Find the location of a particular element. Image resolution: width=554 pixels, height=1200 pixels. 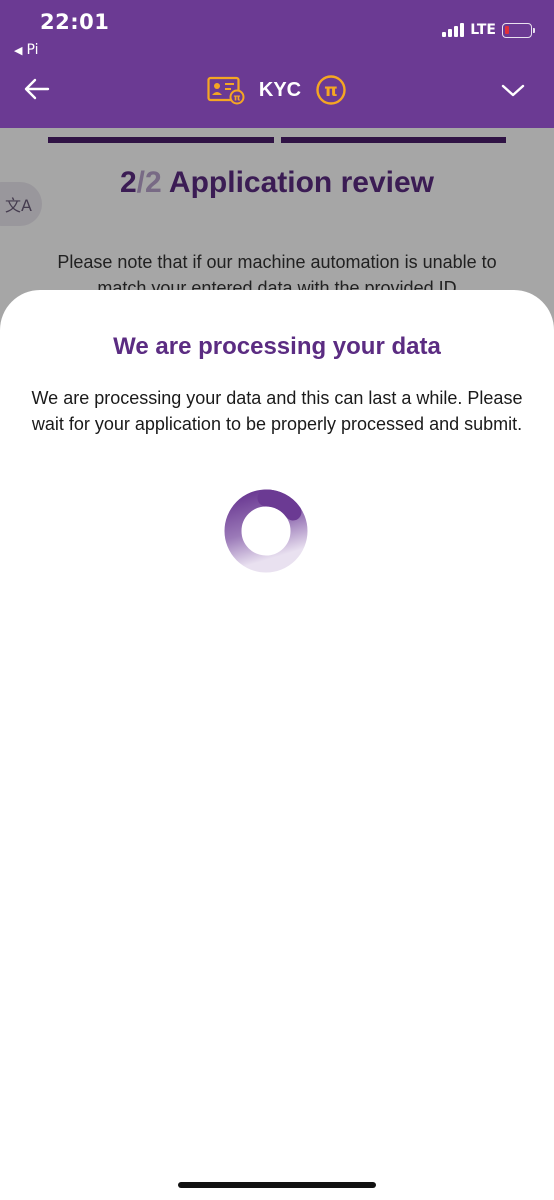

pi-coin-icon: π is located at coordinates (331, 90).